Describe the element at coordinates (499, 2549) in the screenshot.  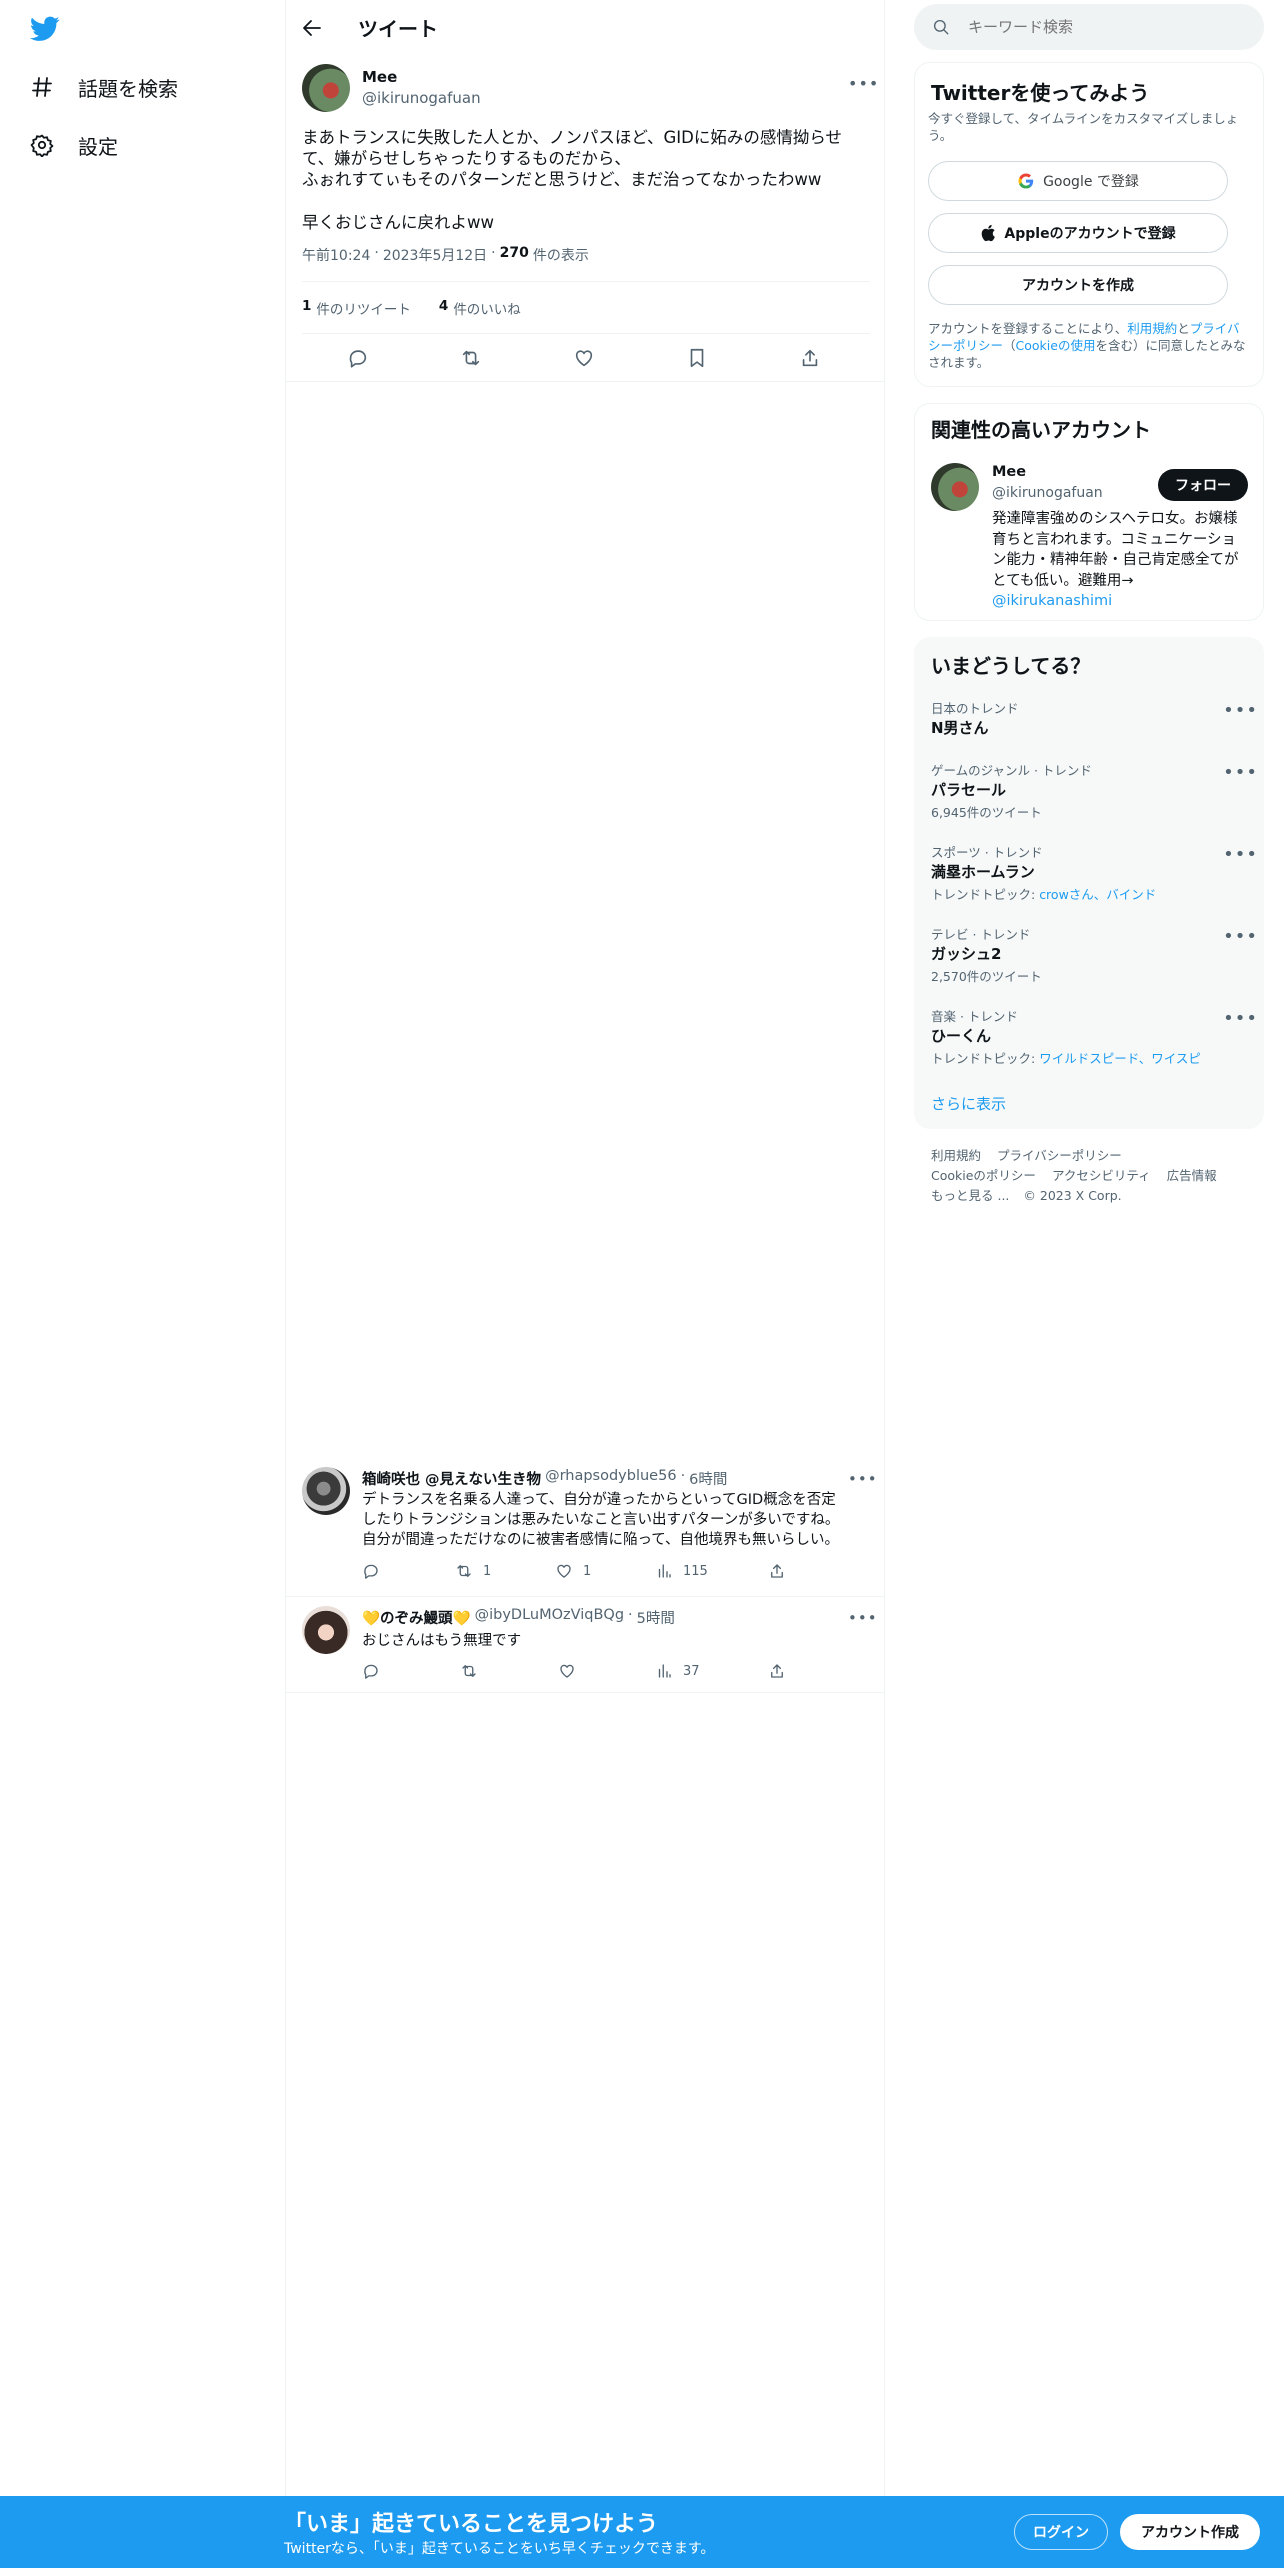
I see `bottom-bar-subtitle: Twitterなら、「いま」起きていることをいち早くチェックできます。` at that location.